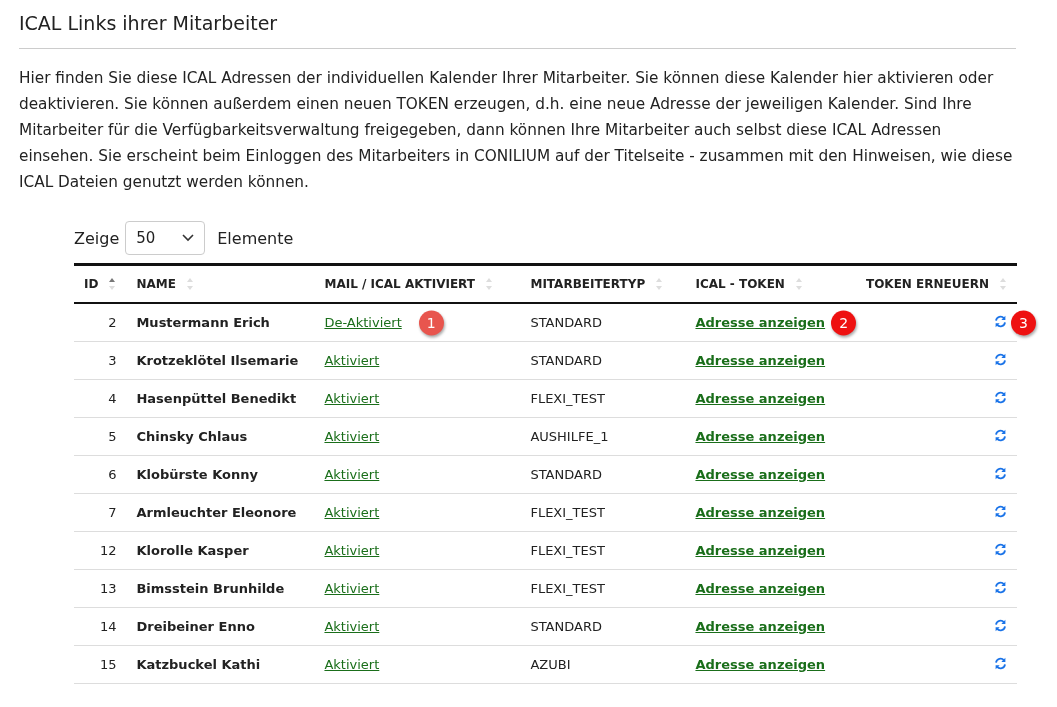  Describe the element at coordinates (108, 664) in the screenshot. I see `table-cell: 15` at that location.